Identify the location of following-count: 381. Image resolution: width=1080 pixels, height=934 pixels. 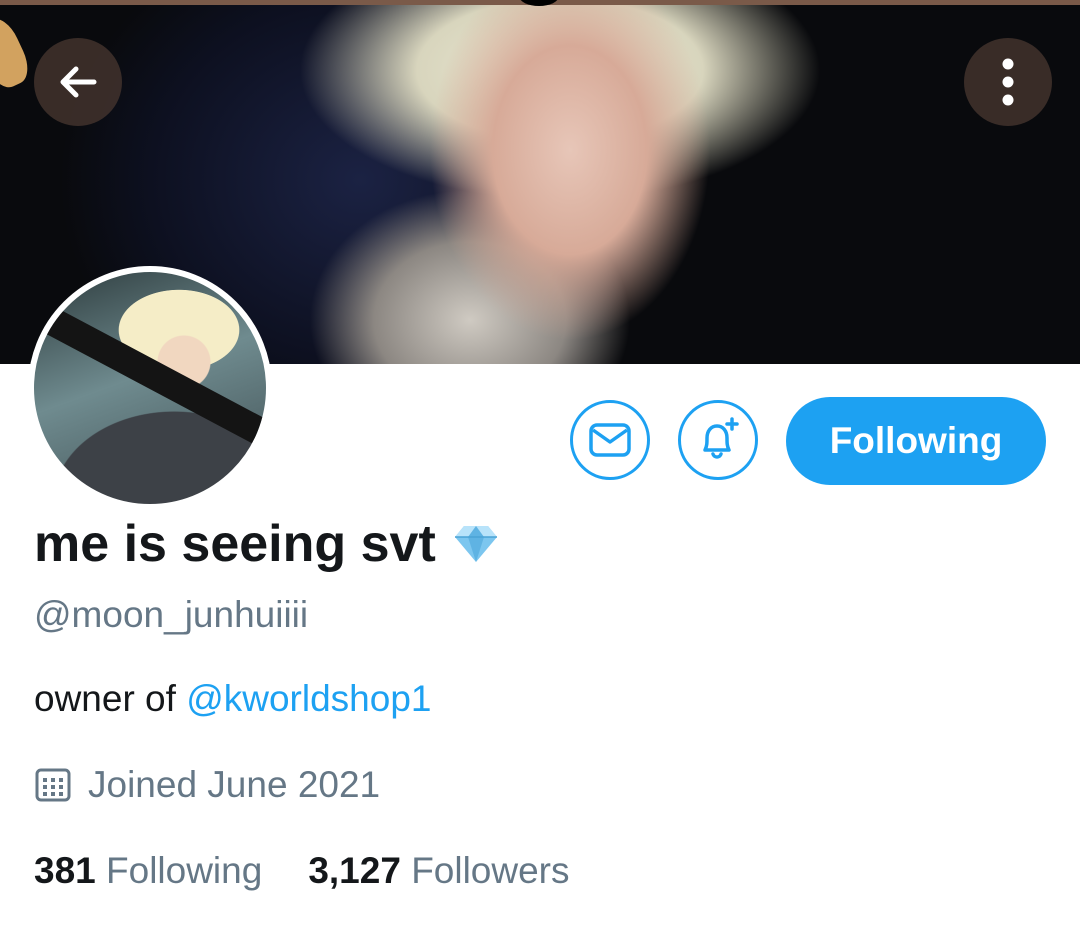
(65, 870).